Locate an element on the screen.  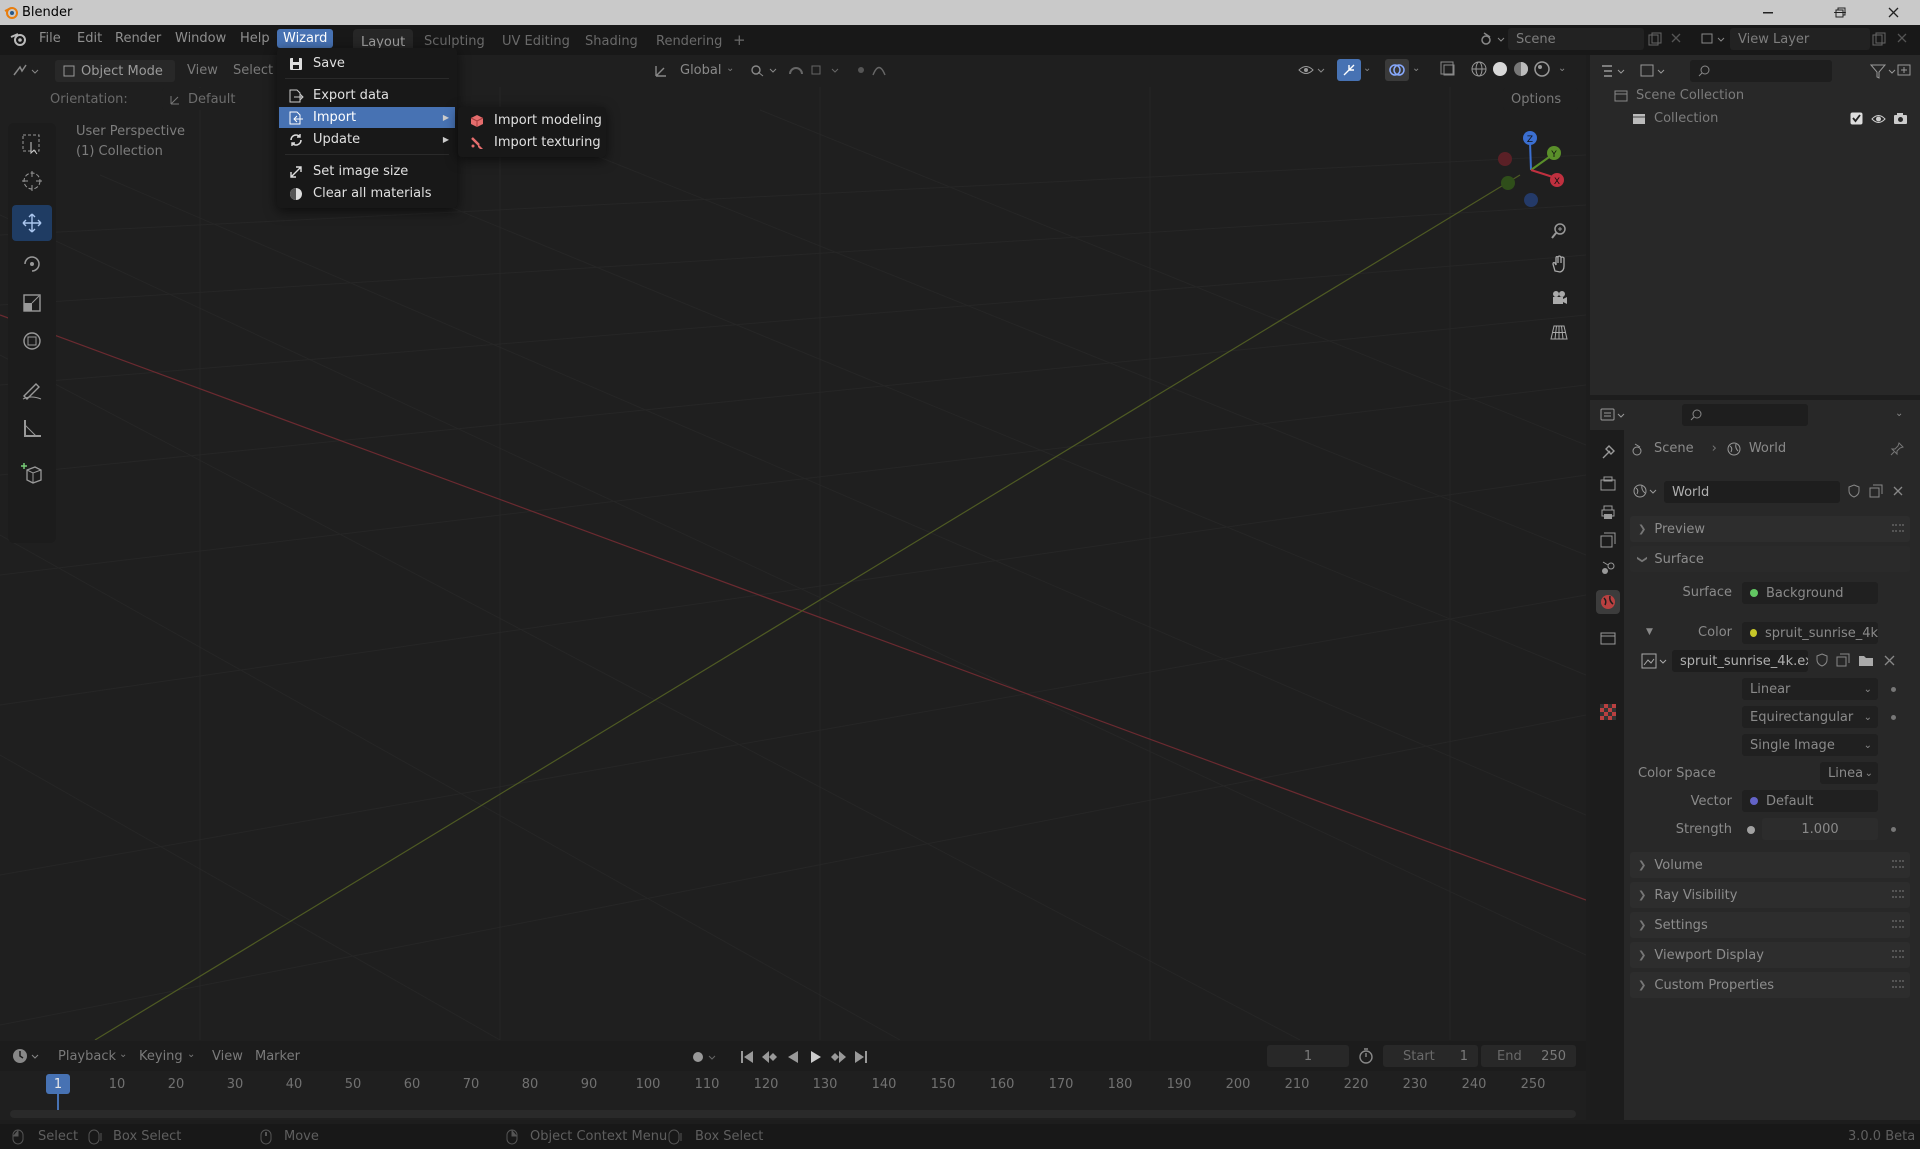
source-dropdown: Single Image ⌄ is located at coordinates (1810, 745).